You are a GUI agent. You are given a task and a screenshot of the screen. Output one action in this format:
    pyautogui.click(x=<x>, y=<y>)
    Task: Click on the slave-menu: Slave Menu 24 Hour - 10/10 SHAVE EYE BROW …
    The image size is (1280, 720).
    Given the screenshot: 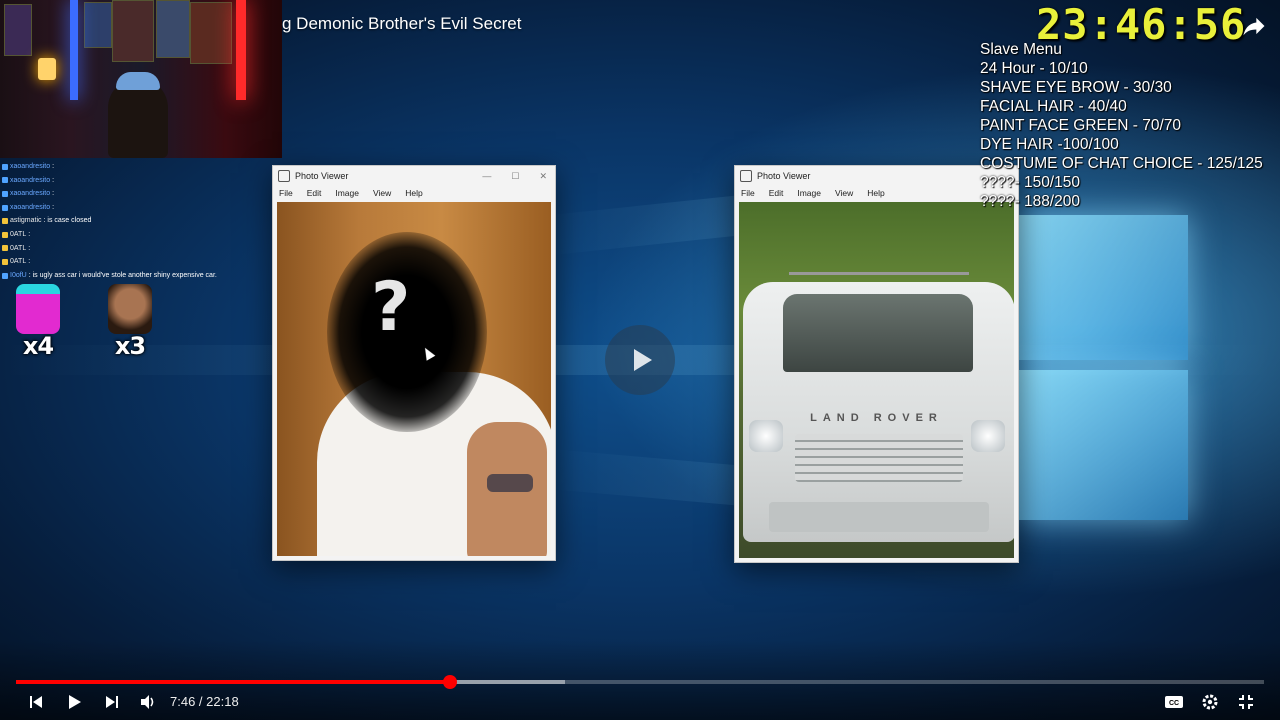 What is the action you would take?
    pyautogui.click(x=1121, y=125)
    